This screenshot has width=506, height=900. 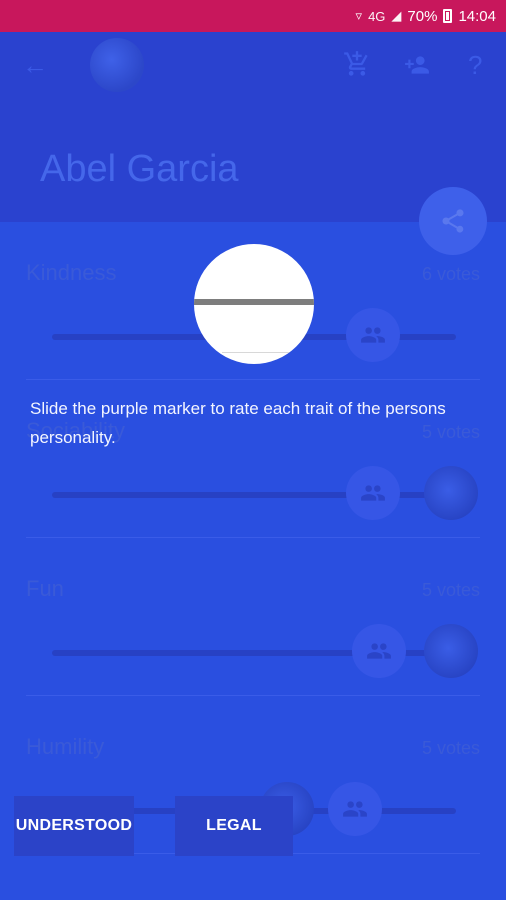 I want to click on vote-count: 6 votes, so click(x=450, y=274).